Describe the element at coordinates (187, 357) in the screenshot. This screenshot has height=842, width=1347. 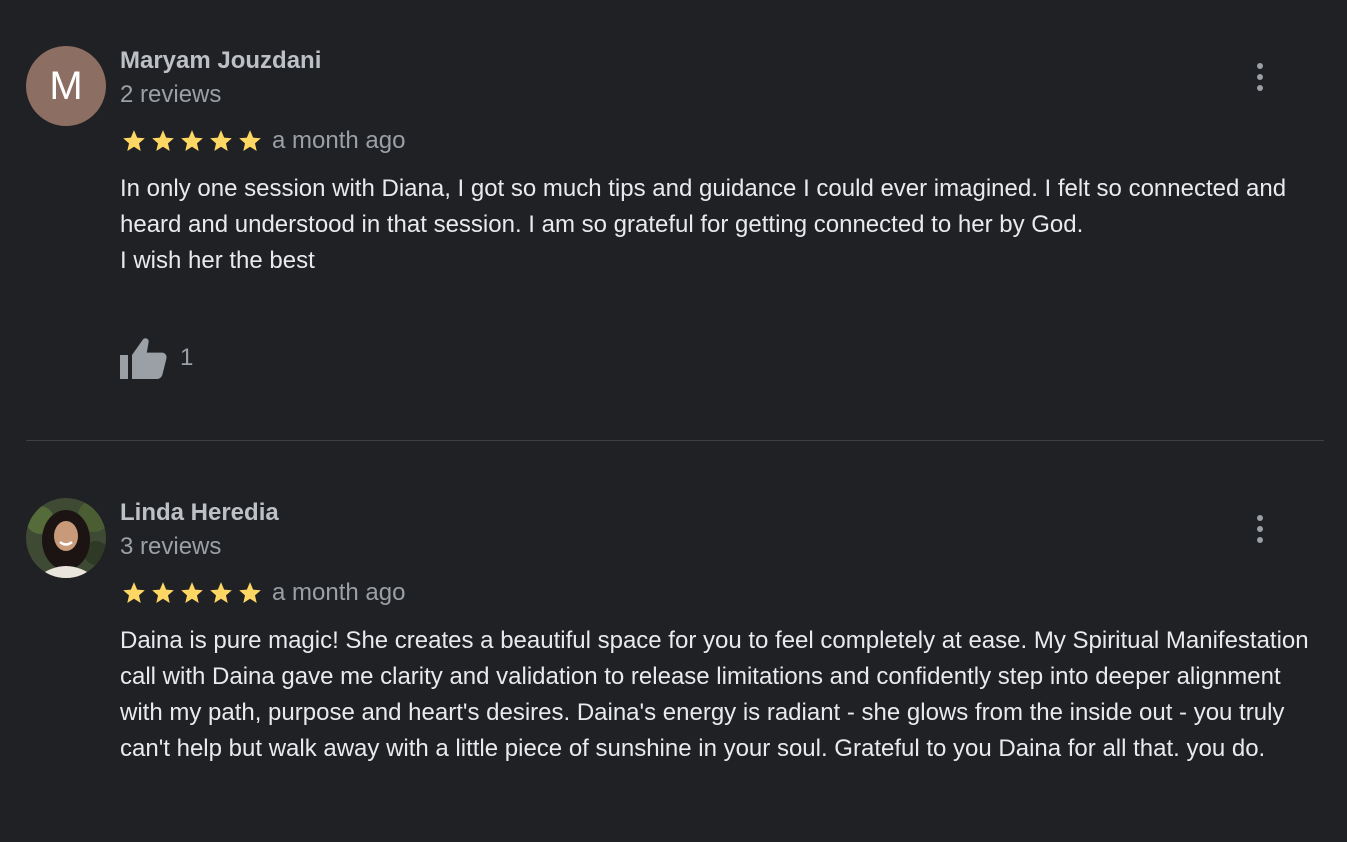
I see `like-count: 1` at that location.